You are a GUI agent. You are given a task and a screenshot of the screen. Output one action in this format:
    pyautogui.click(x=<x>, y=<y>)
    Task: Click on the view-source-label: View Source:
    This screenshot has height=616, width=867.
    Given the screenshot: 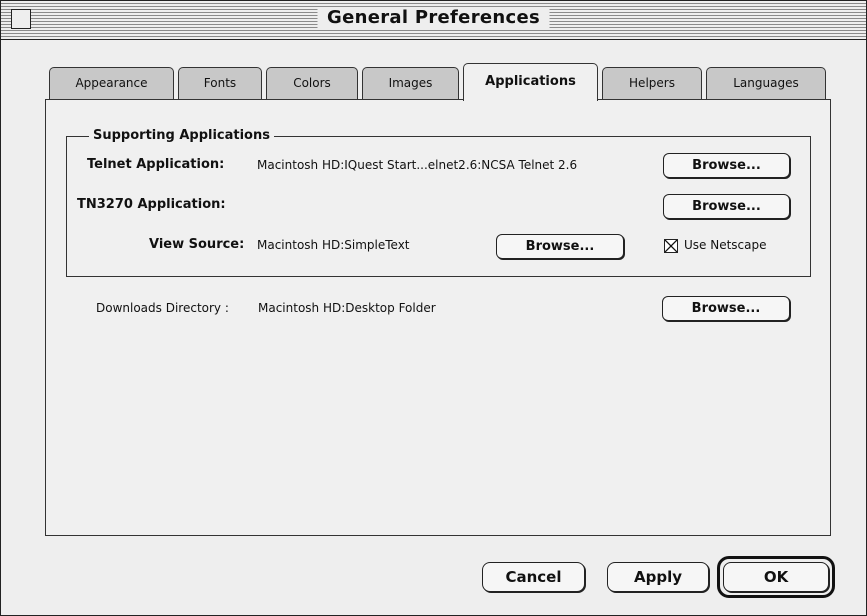 What is the action you would take?
    pyautogui.click(x=197, y=244)
    